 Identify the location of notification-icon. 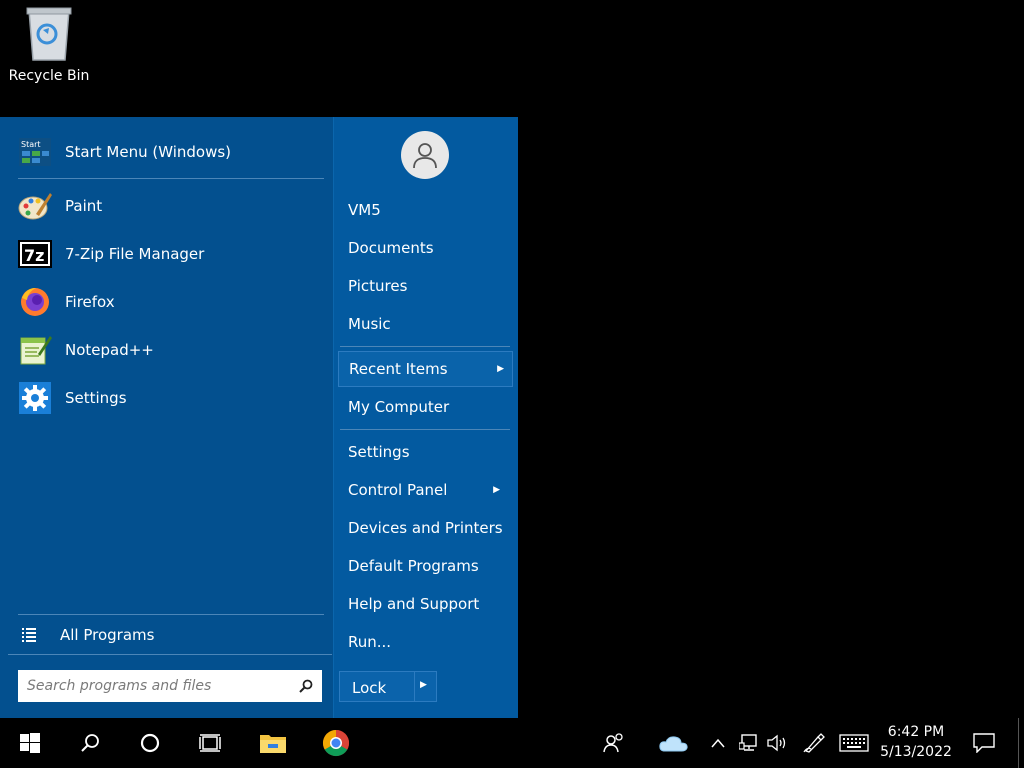
(984, 743).